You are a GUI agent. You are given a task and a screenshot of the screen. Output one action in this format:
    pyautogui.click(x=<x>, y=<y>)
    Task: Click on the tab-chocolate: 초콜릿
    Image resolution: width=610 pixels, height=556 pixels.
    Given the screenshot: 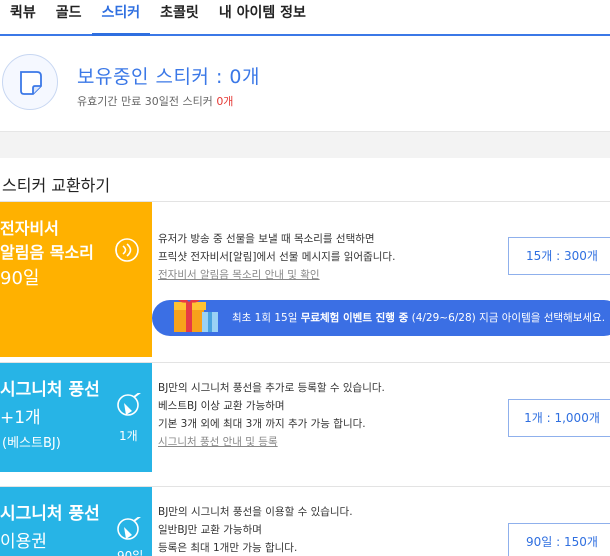 What is the action you would take?
    pyautogui.click(x=179, y=17)
    